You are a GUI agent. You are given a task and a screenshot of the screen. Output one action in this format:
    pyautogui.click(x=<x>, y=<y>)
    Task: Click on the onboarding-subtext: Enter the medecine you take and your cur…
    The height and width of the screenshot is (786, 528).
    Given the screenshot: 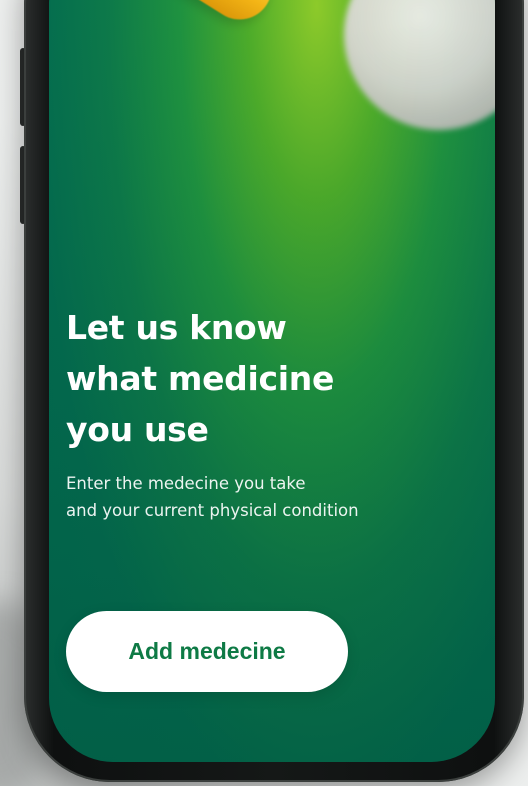 What is the action you would take?
    pyautogui.click(x=256, y=497)
    